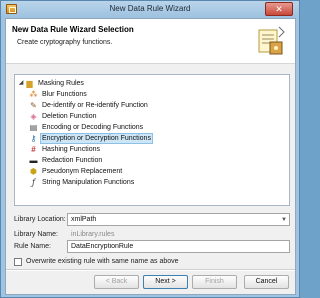 The image size is (320, 298). What do you see at coordinates (165, 282) in the screenshot?
I see `next-button: Next >` at bounding box center [165, 282].